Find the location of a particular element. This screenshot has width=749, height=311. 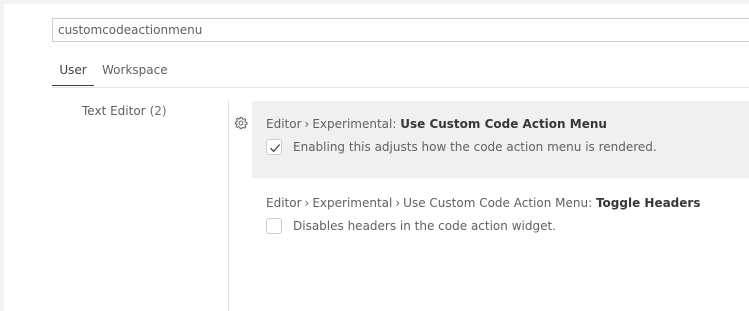

settings-search-input is located at coordinates (401, 30).